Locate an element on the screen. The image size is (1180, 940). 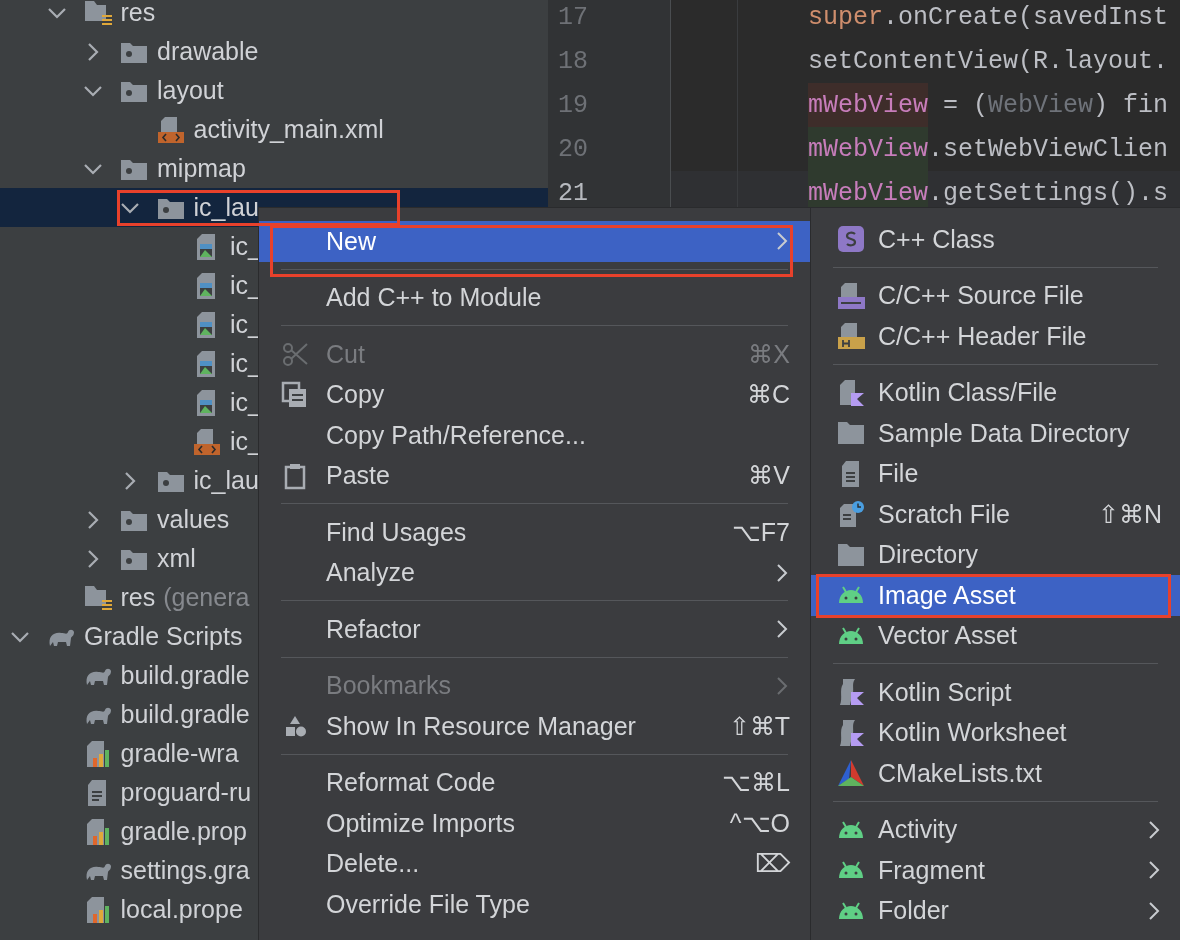
tree-item-label: gradle.prop is located at coordinates (183, 831).